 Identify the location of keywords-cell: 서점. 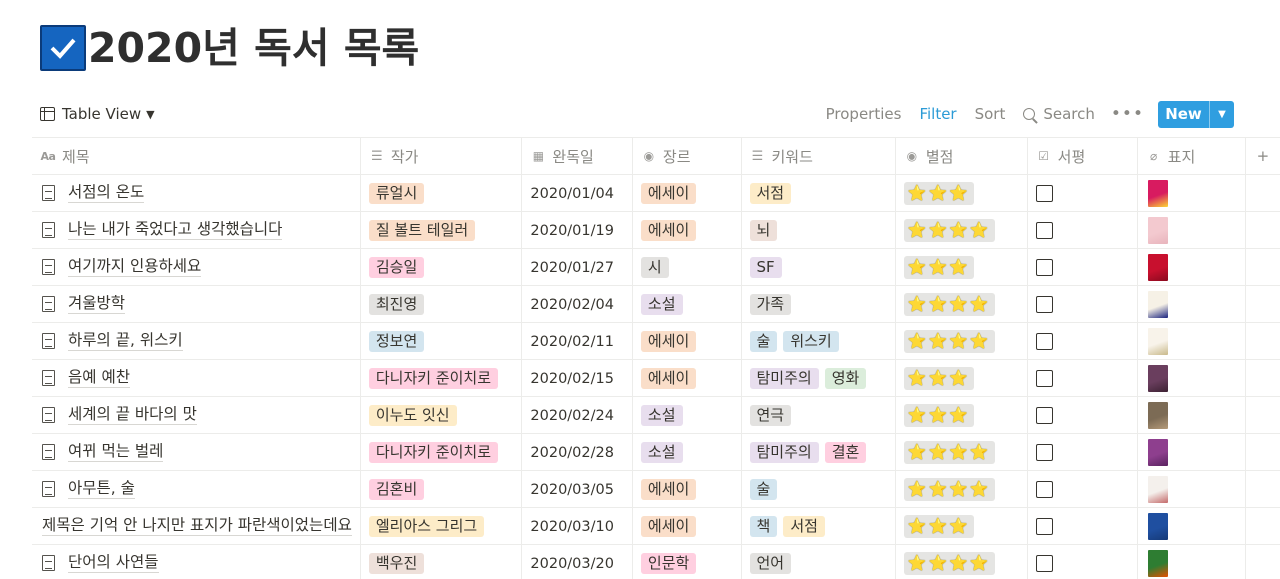
(818, 193).